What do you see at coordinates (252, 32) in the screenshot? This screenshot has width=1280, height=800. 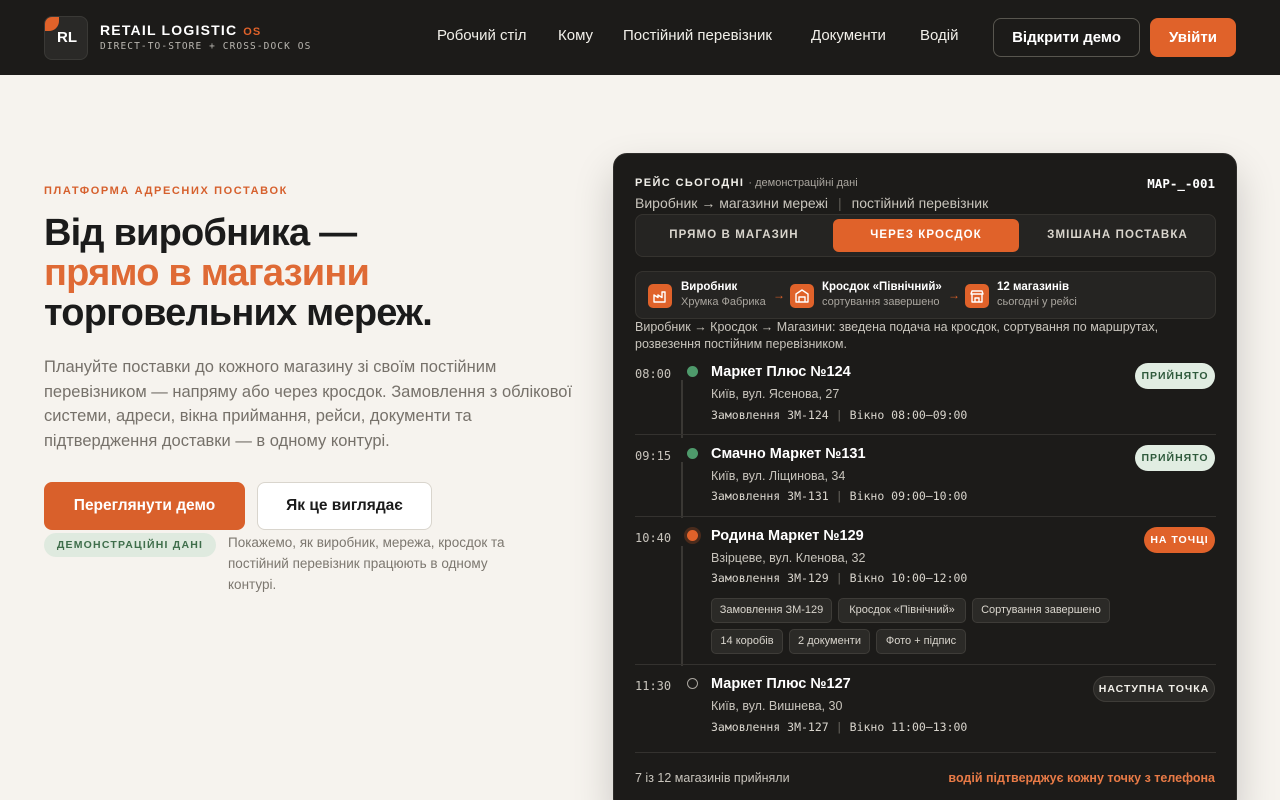 I see `brand-name-suffix: OS` at bounding box center [252, 32].